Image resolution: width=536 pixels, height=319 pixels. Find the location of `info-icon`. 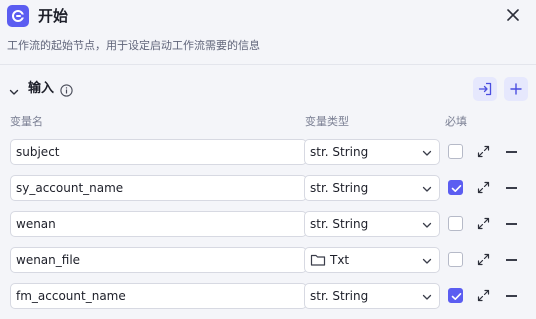

info-icon is located at coordinates (66, 89).